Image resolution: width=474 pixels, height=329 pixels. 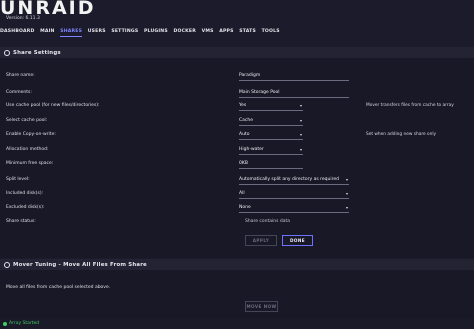 What do you see at coordinates (237, 264) in the screenshot?
I see `mover-header: Mover Tuning - Move All Files From Share` at bounding box center [237, 264].